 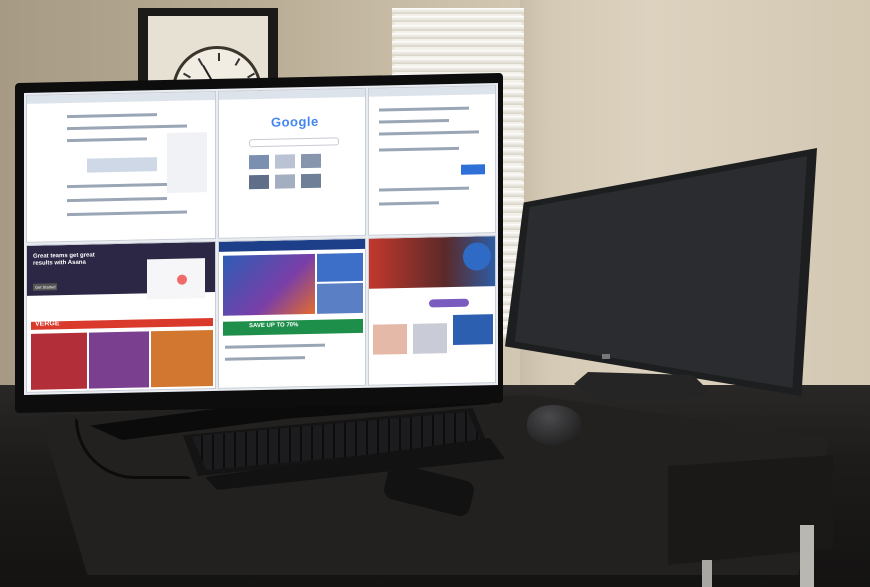 I want to click on browser-pane-google: Google, so click(x=292, y=163).